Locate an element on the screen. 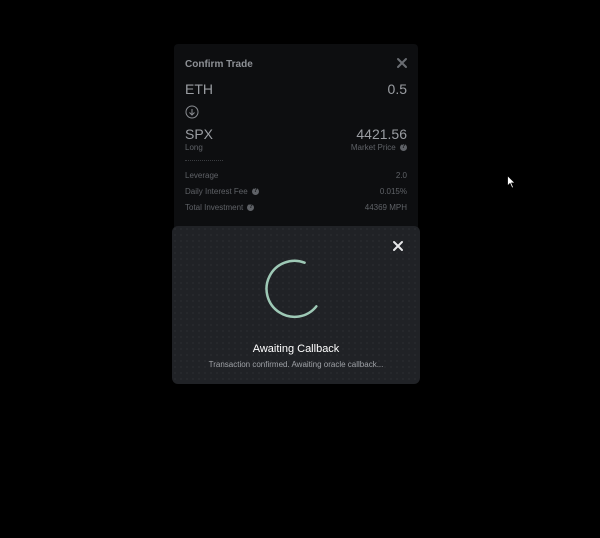 Image resolution: width=600 pixels, height=538 pixels. trade-close-icon is located at coordinates (402, 63).